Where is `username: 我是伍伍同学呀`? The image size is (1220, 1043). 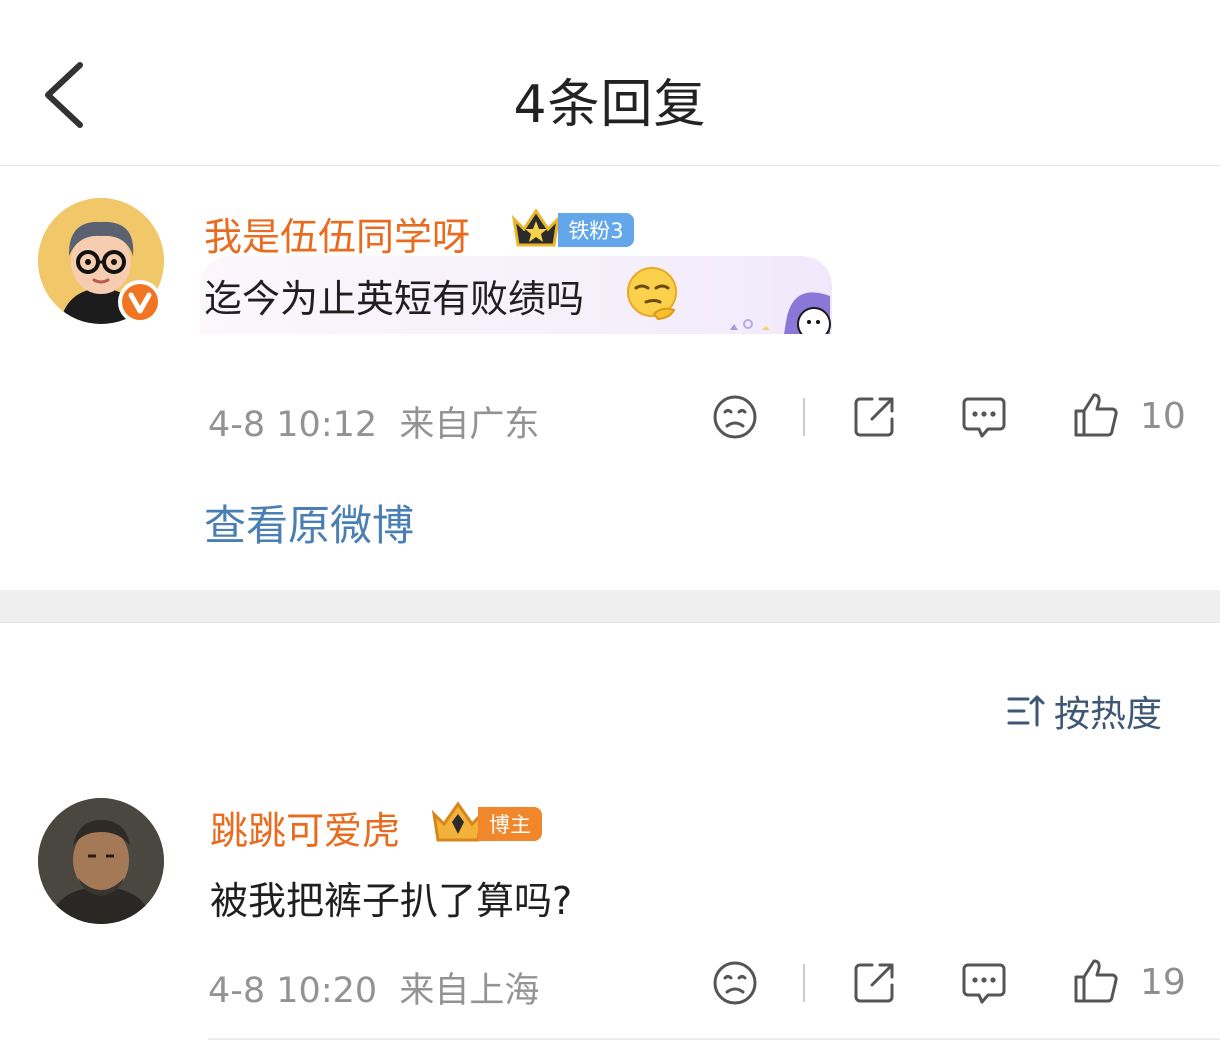
username: 我是伍伍同学呀 is located at coordinates (337, 233).